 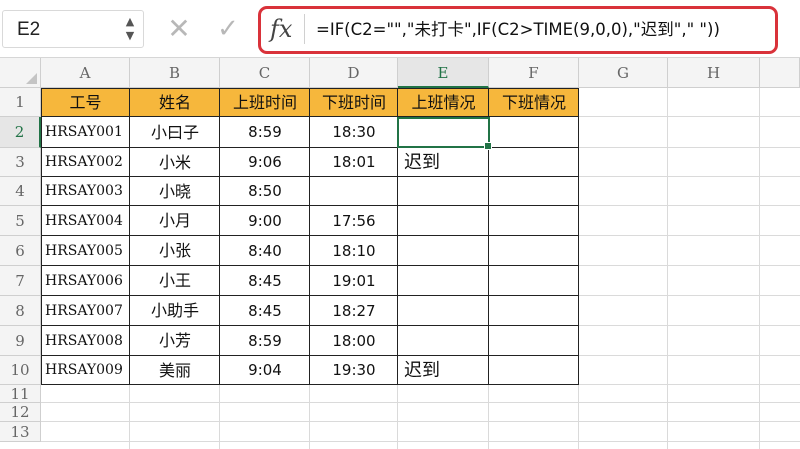 What do you see at coordinates (265, 221) in the screenshot?
I see `cell-c5: 9:00` at bounding box center [265, 221].